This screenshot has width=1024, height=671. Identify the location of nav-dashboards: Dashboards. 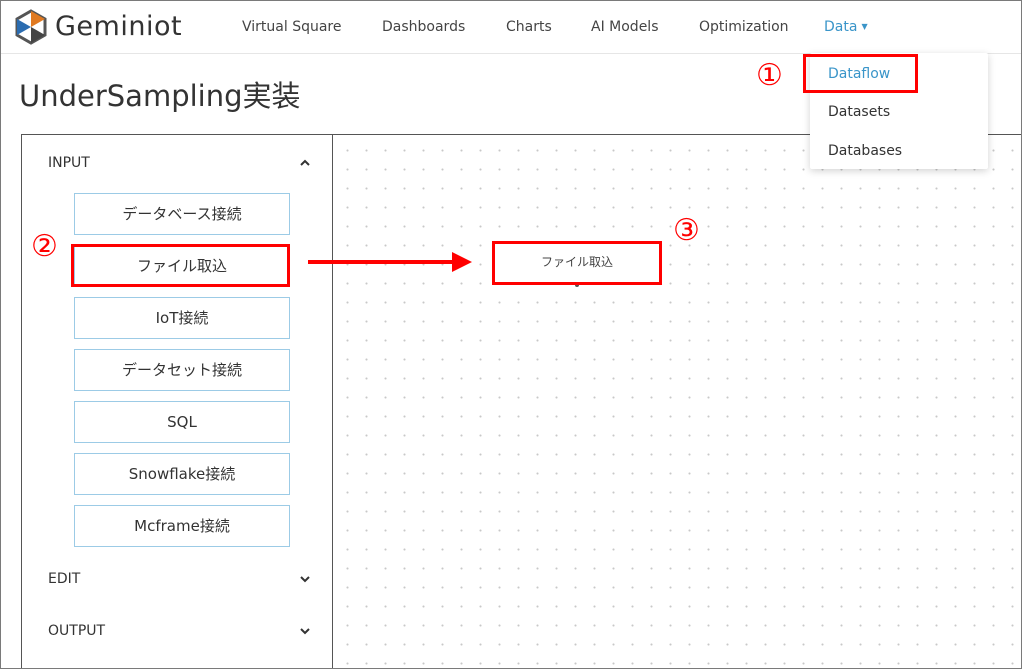
(423, 27).